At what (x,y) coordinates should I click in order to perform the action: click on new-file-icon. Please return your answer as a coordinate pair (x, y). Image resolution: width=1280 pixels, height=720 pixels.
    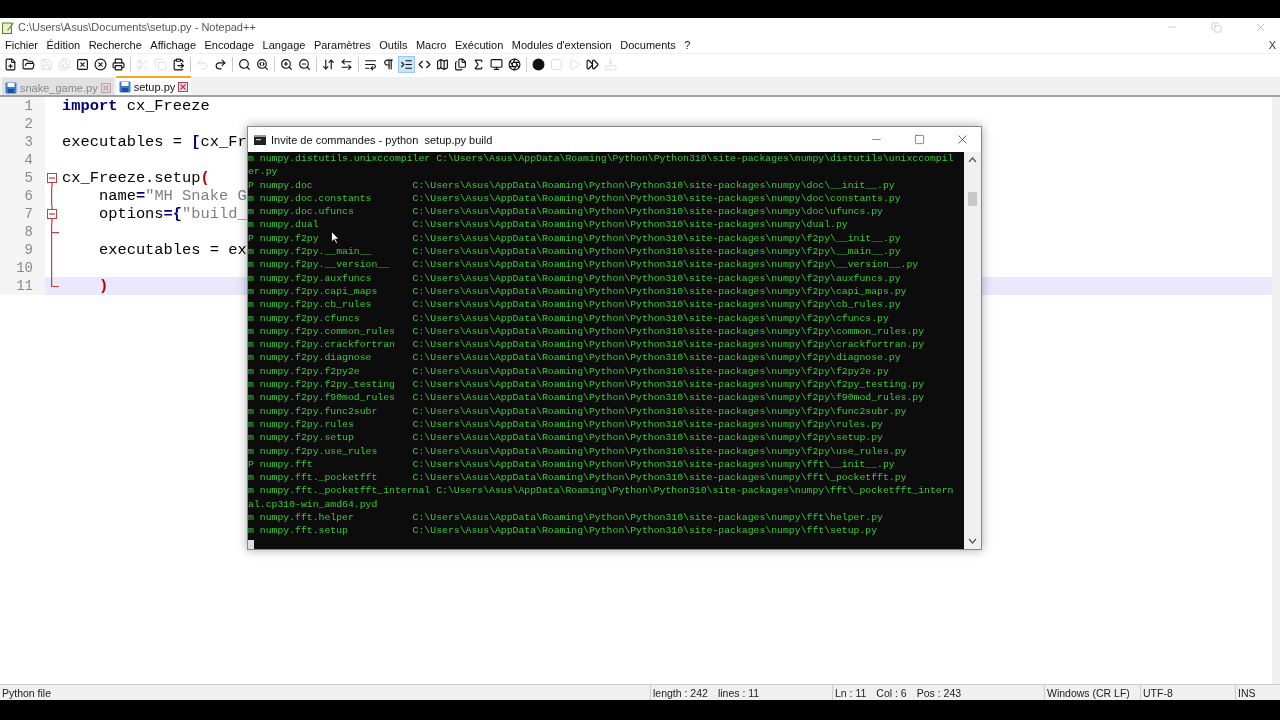
    Looking at the image, I should click on (10, 64).